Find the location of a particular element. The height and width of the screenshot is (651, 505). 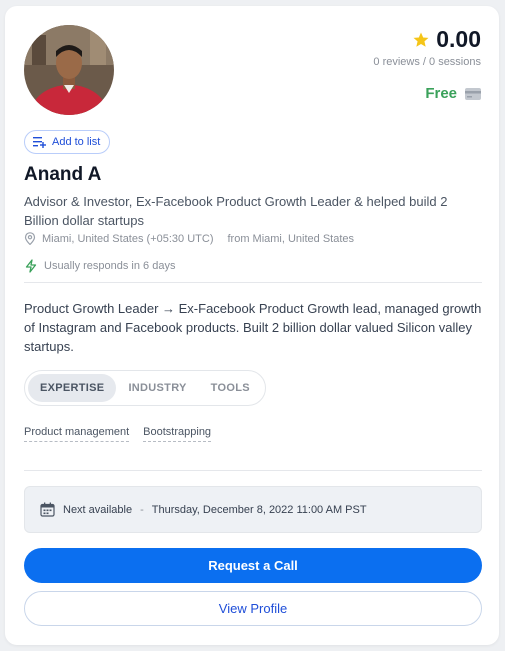

request-call-button: Request a Call is located at coordinates (253, 565).